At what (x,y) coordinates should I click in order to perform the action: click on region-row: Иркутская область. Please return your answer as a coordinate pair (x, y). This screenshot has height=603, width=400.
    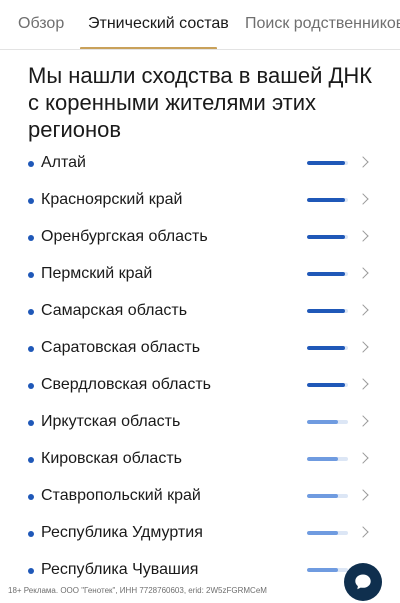
    Looking at the image, I should click on (200, 422).